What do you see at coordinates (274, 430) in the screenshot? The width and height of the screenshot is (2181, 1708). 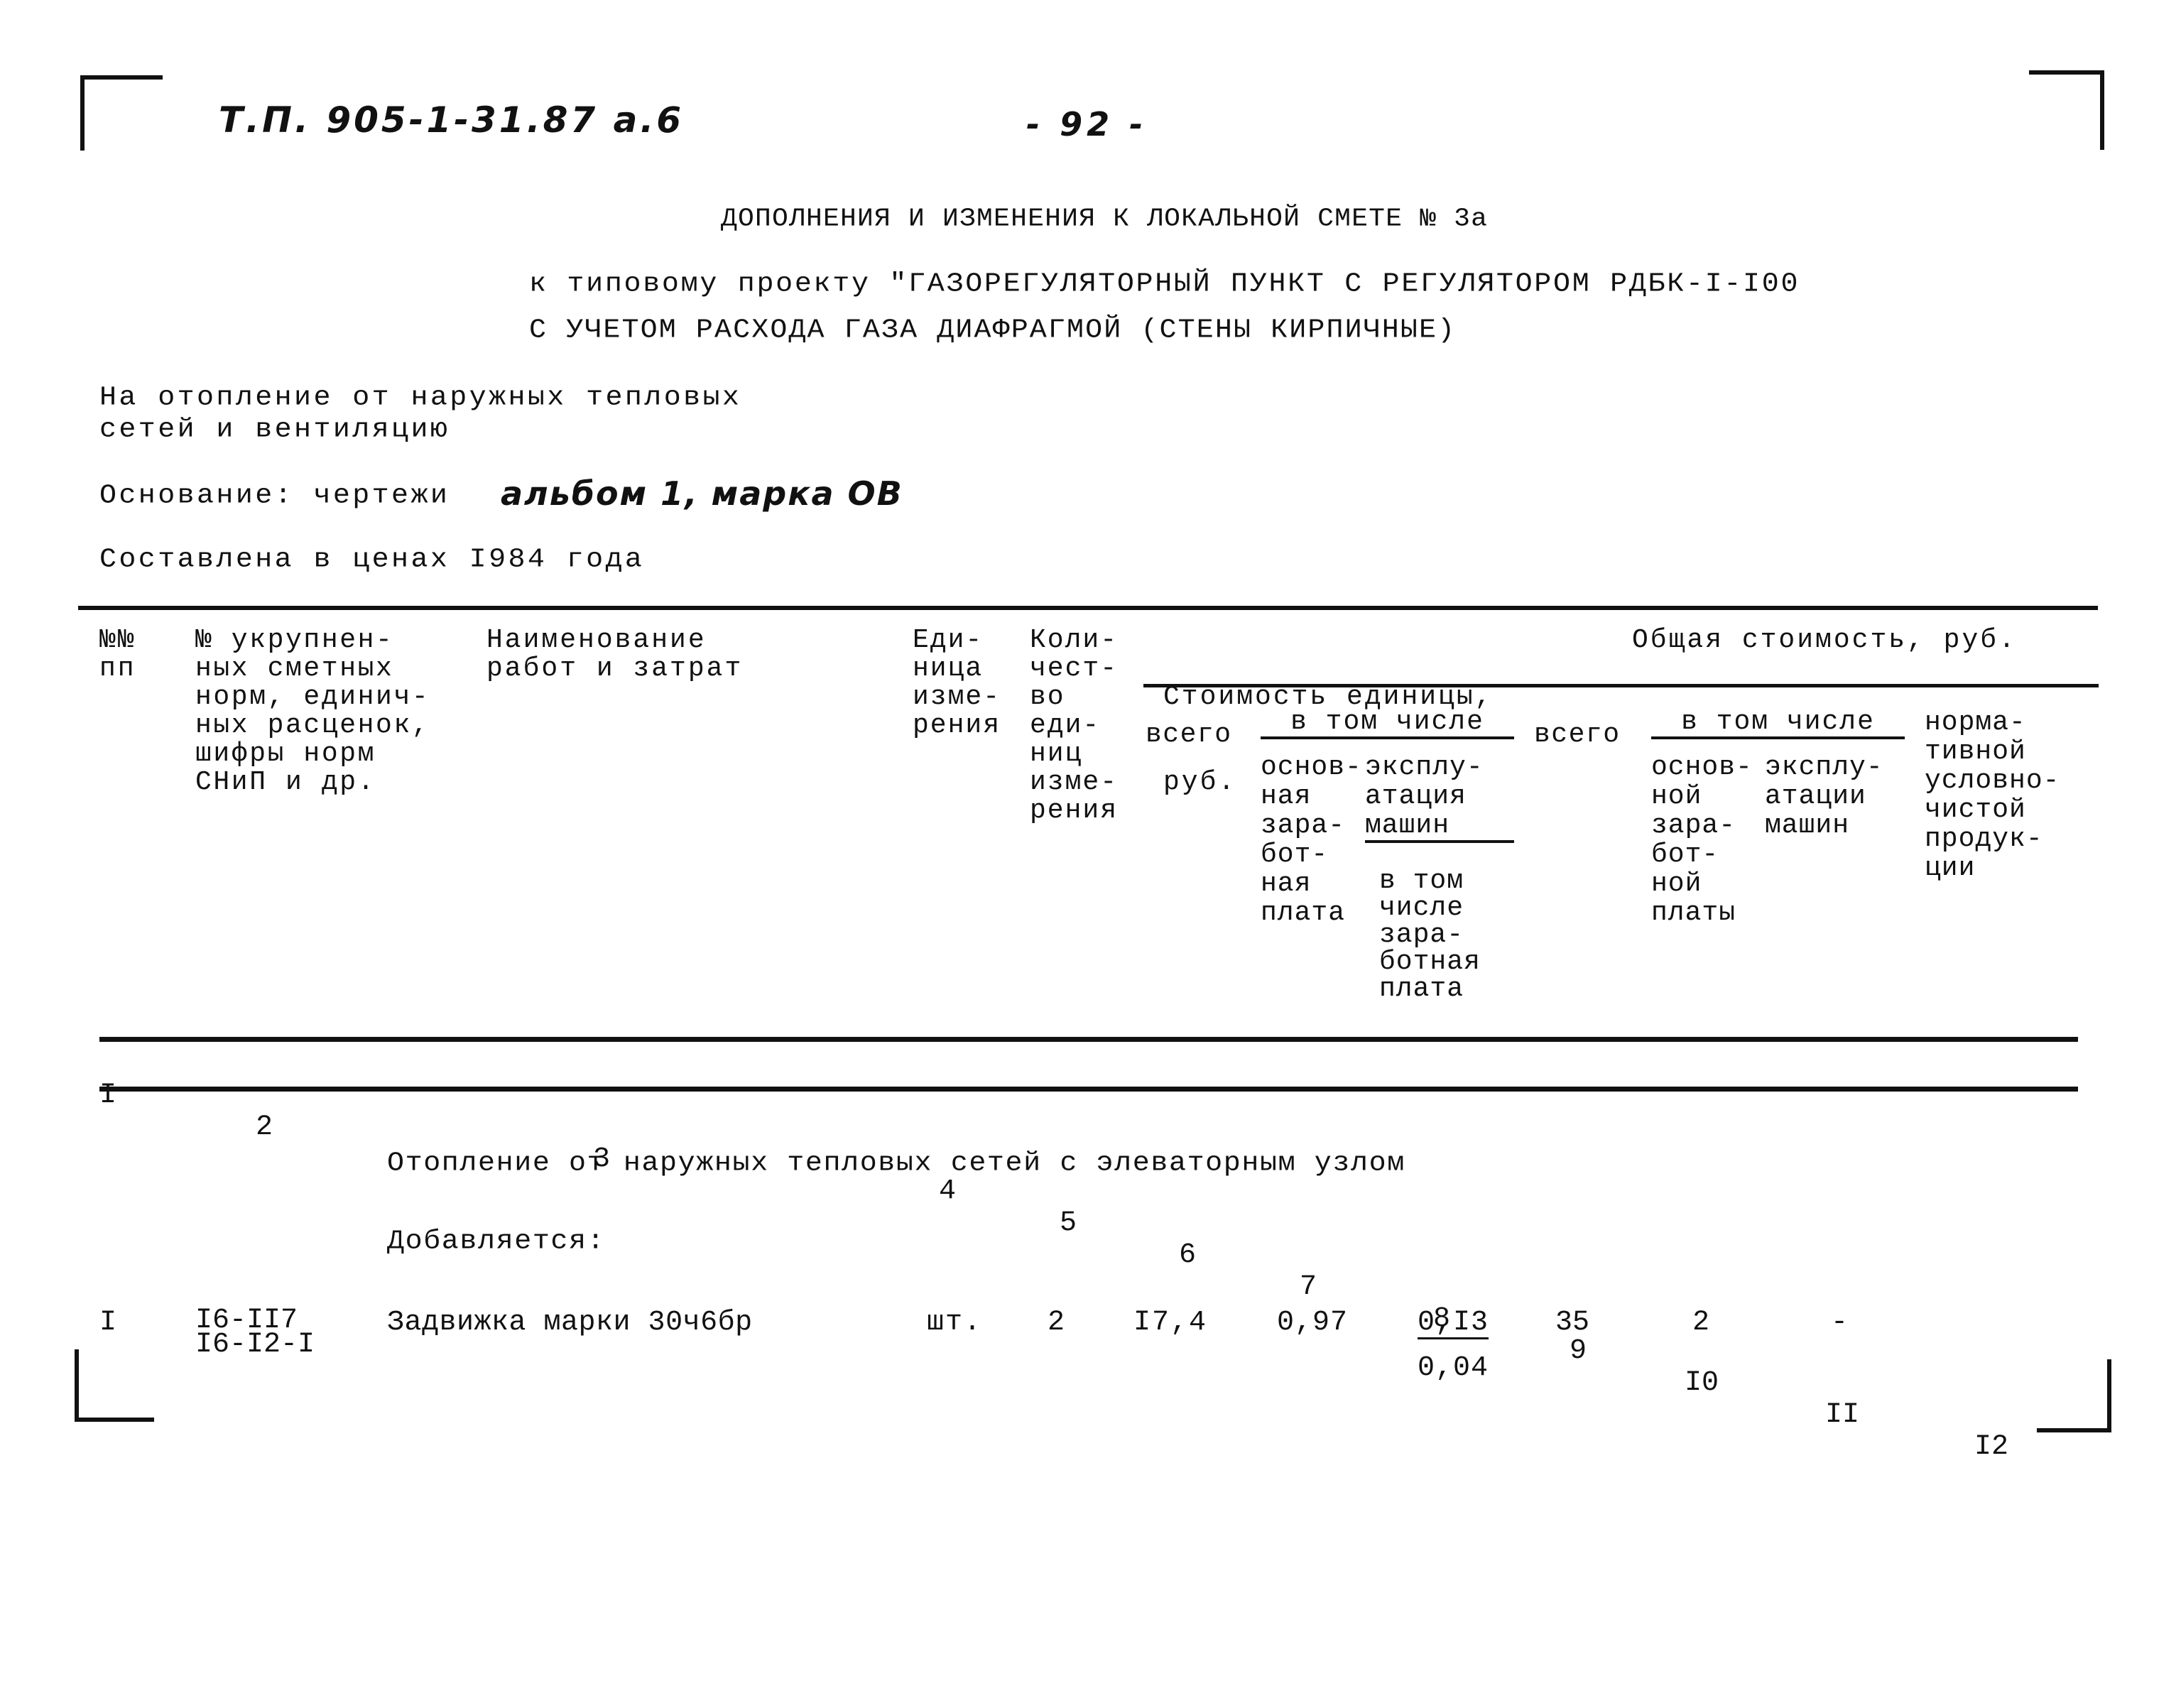 I see `purpose-line2: сетей и вентиляцию` at bounding box center [274, 430].